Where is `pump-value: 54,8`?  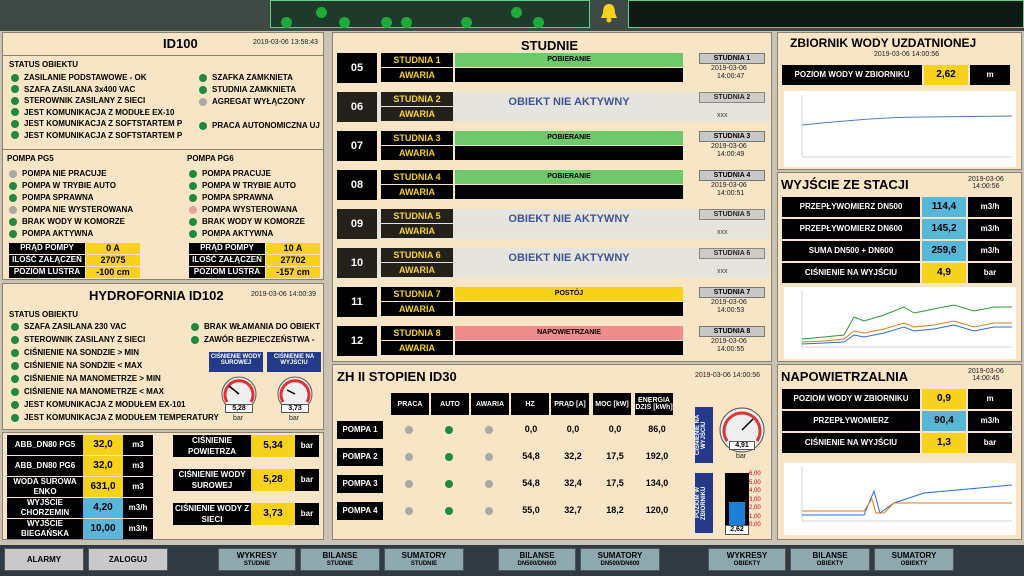 pump-value: 54,8 is located at coordinates (531, 456).